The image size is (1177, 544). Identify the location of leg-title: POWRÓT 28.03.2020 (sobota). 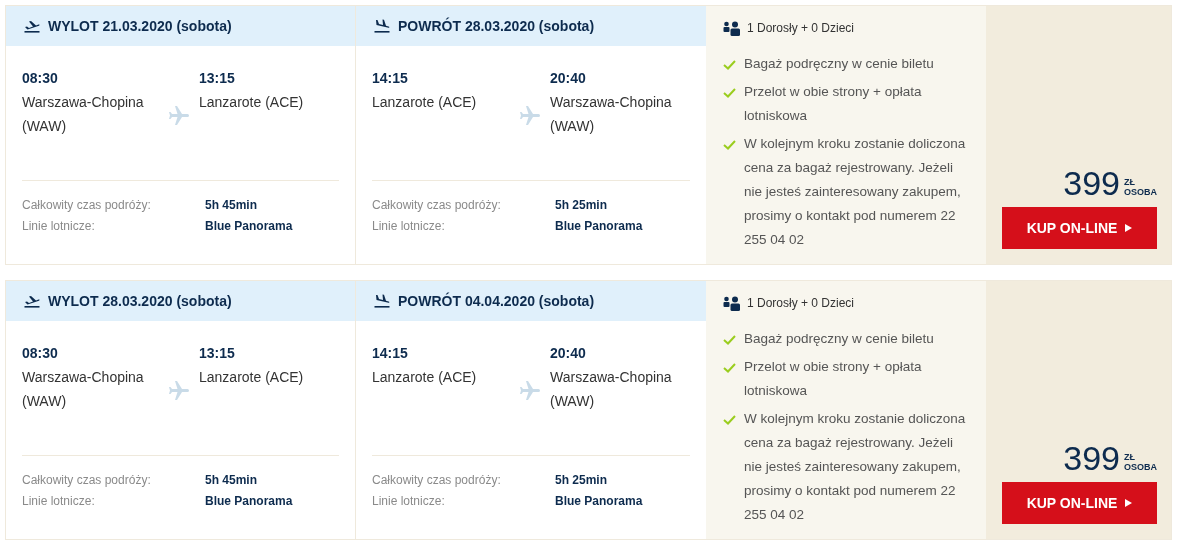
(496, 26).